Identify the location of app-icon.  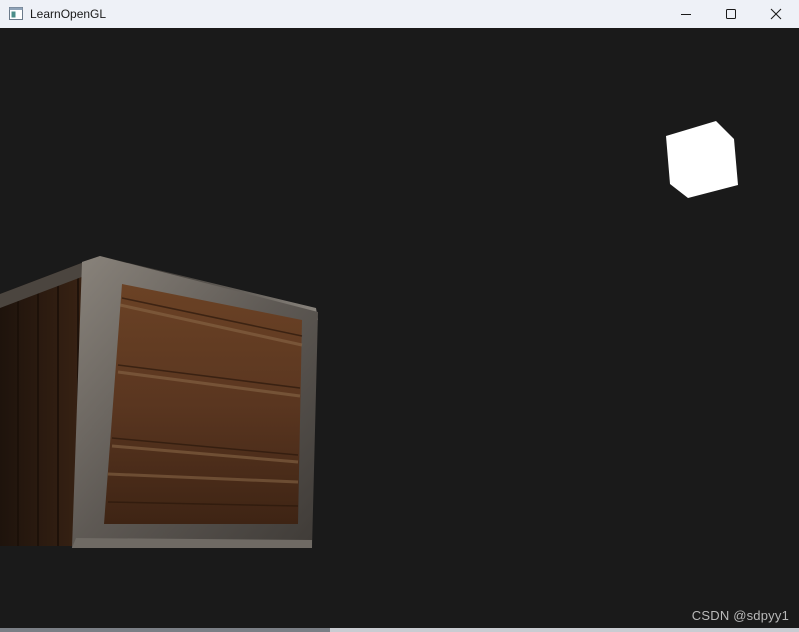
(16, 13).